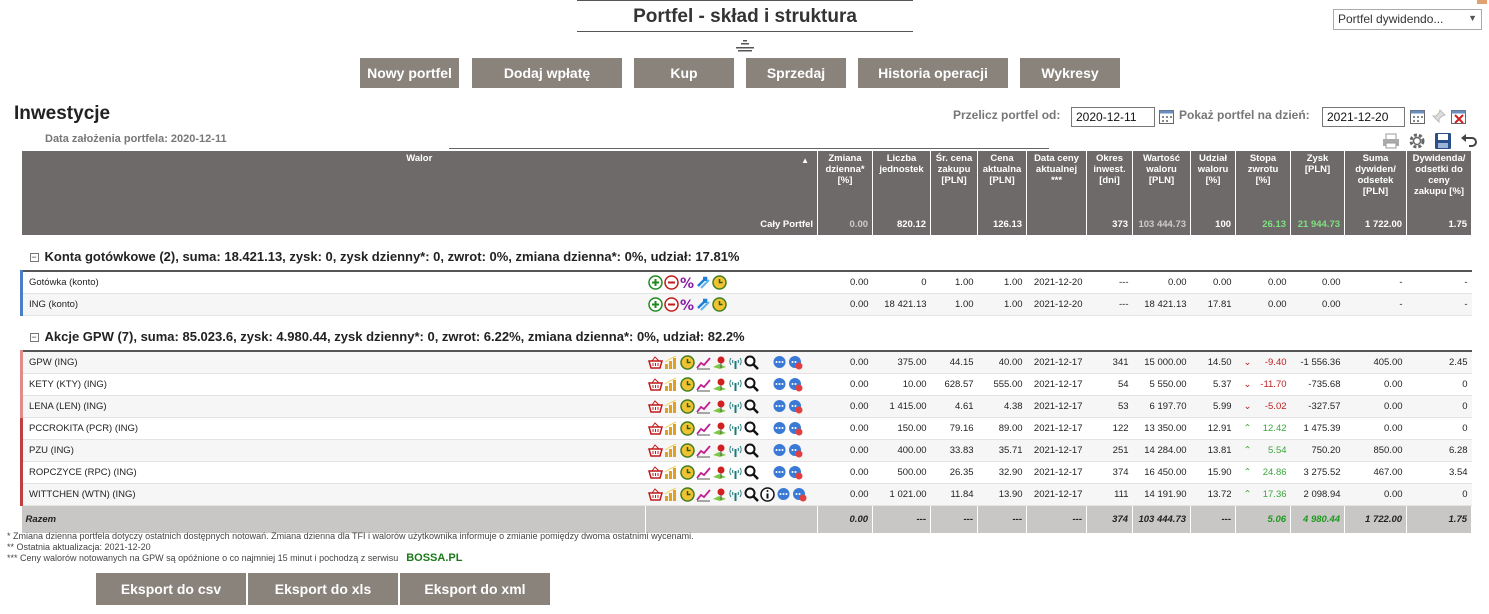 This screenshot has width=1489, height=614. What do you see at coordinates (687, 304) in the screenshot?
I see `percent-icon: %` at bounding box center [687, 304].